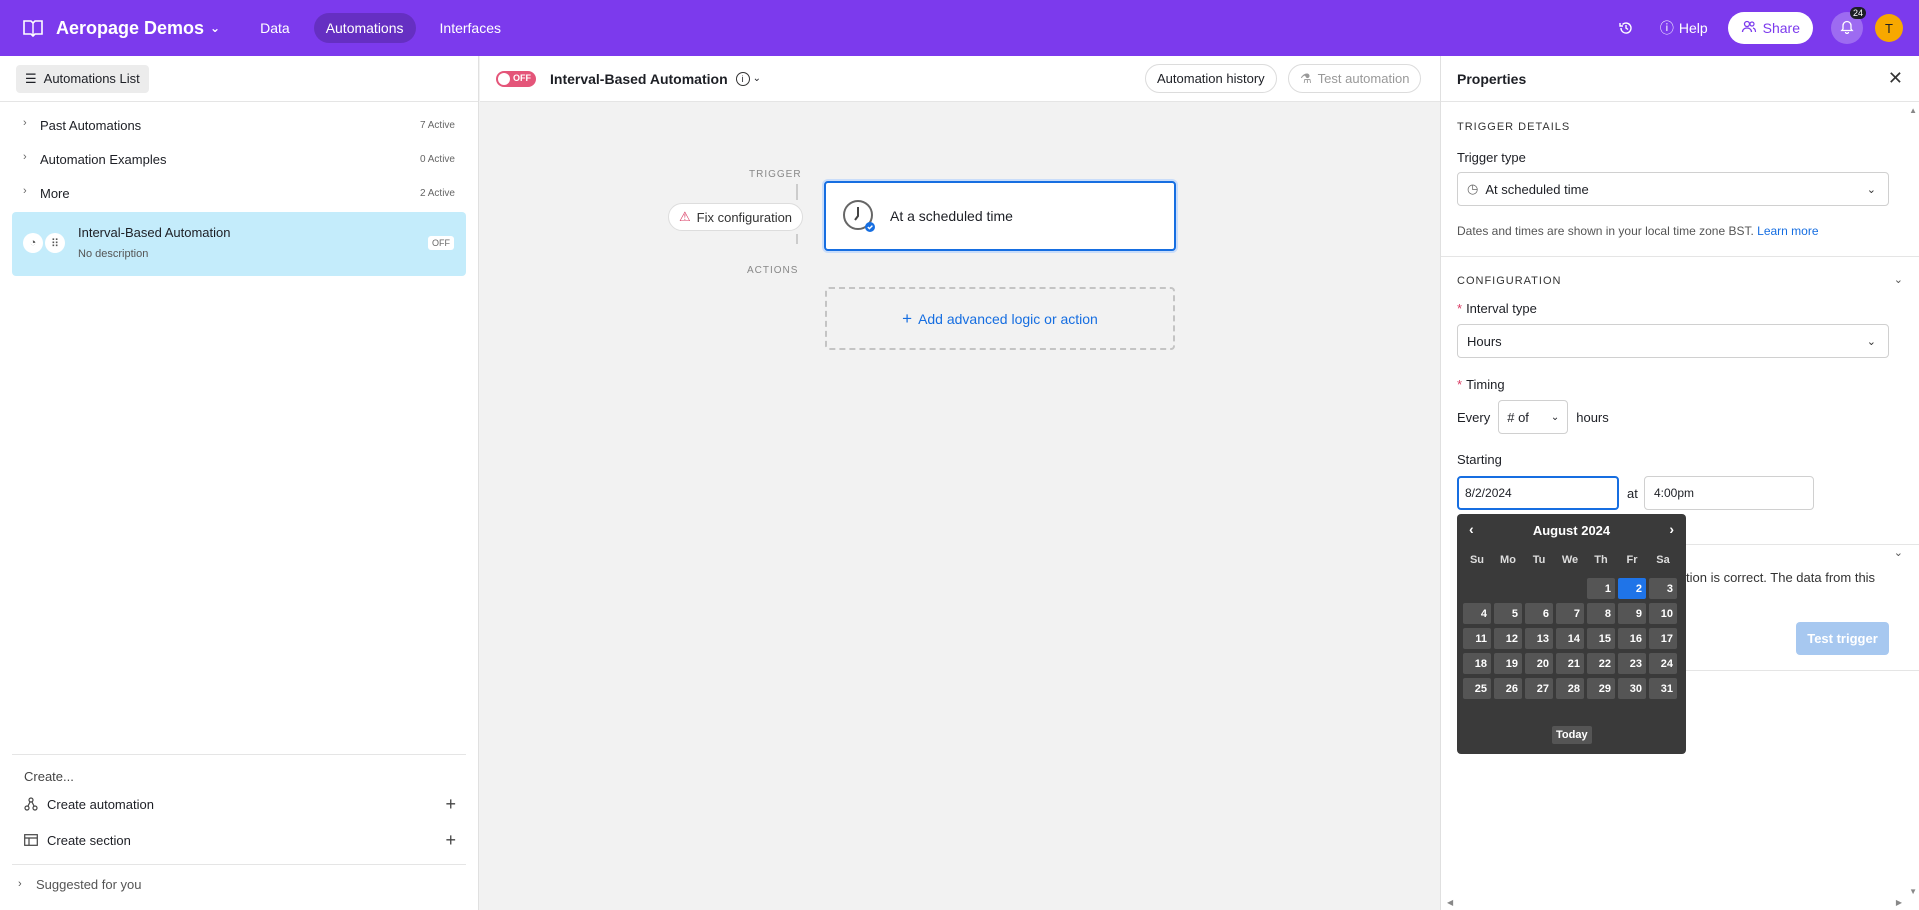 This screenshot has height=910, width=1919. What do you see at coordinates (1508, 663) in the screenshot?
I see `calendar-day: 19` at bounding box center [1508, 663].